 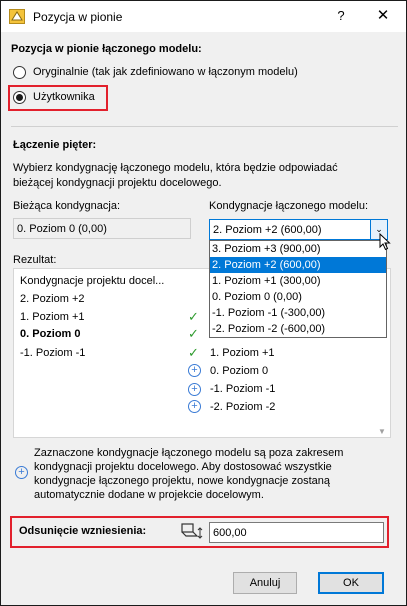 I want to click on model-position-header: Pozycja w pionie łączonego modelu:, so click(x=106, y=49).